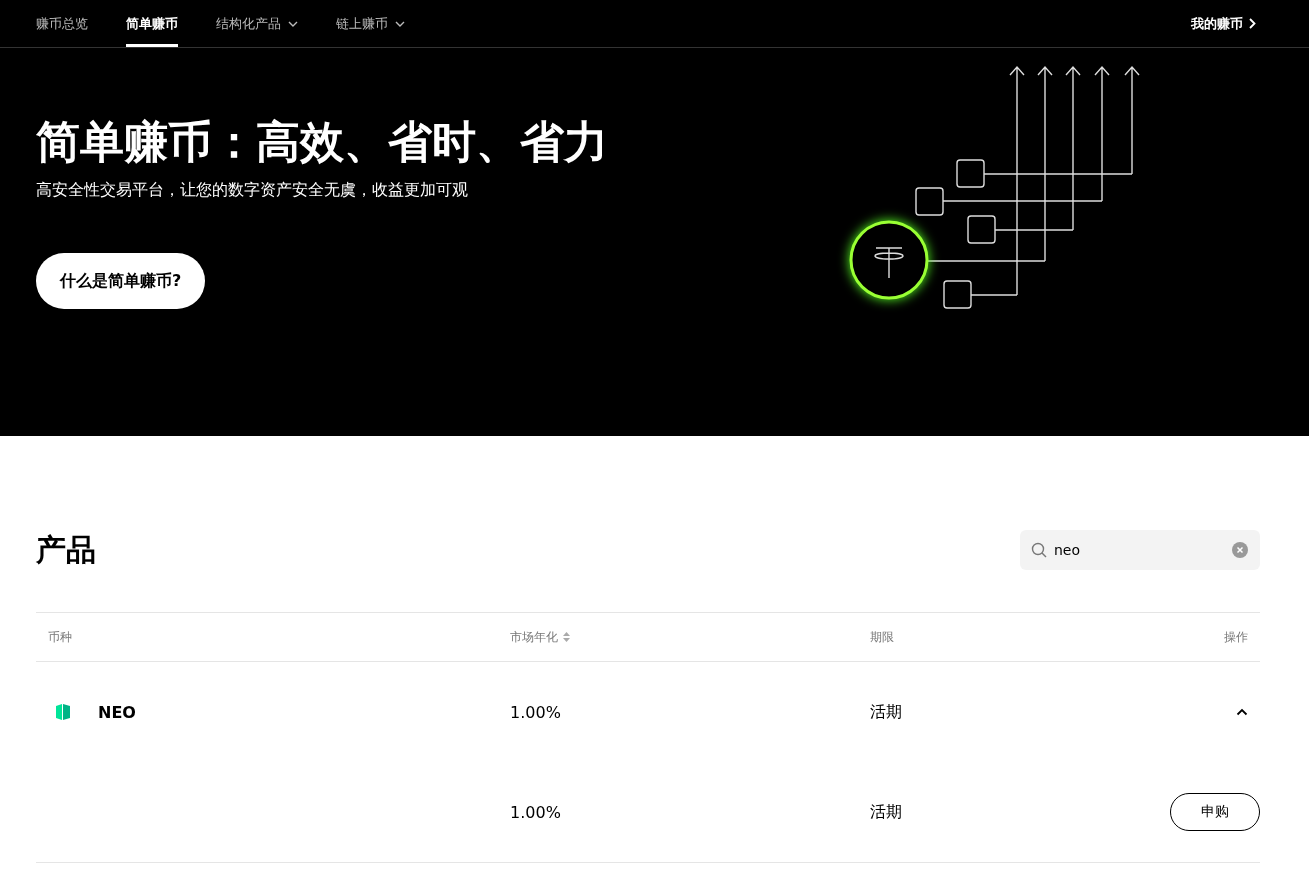 This screenshot has height=881, width=1309. What do you see at coordinates (370, 23) in the screenshot?
I see `nav-tab: 链上赚币` at bounding box center [370, 23].